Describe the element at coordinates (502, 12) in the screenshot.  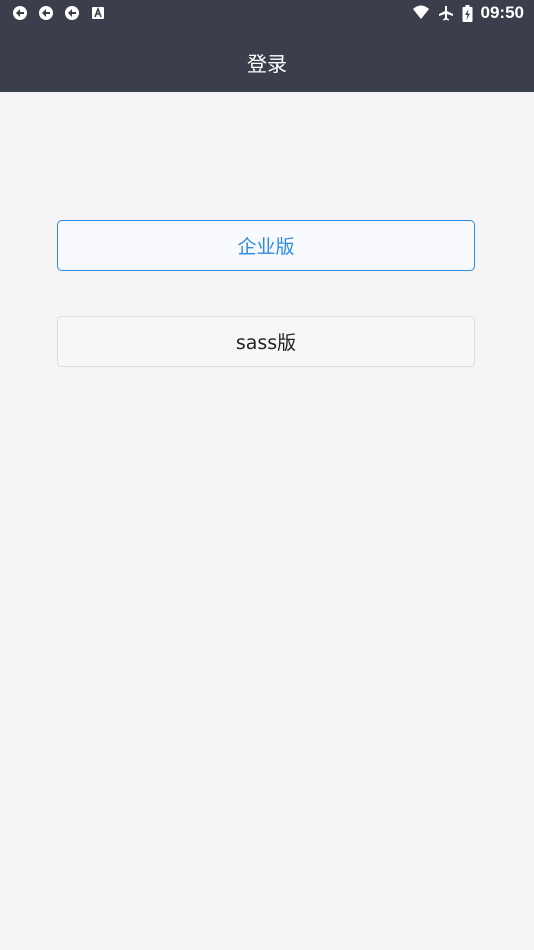
I see `status-time: 09:50` at that location.